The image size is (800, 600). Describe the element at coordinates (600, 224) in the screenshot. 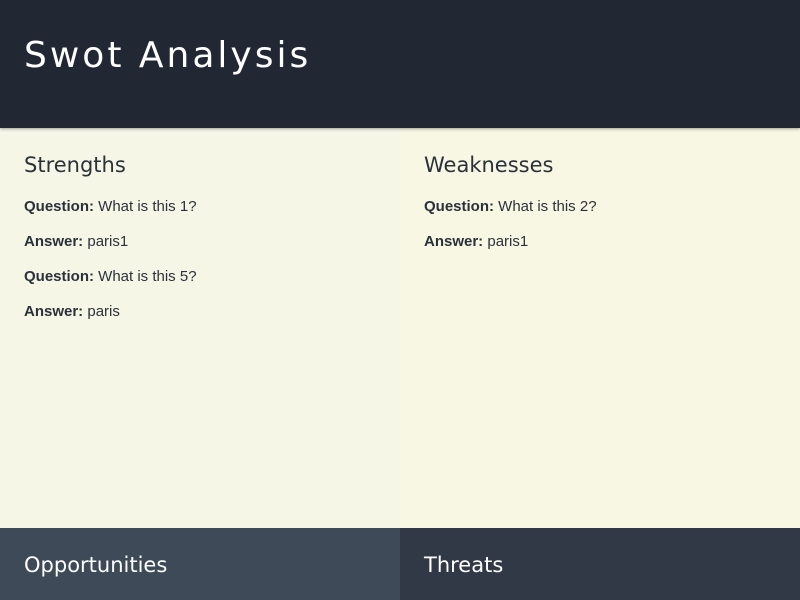

I see `weaknesses-item-1: Question: What is this 2? Answer: paris1` at that location.